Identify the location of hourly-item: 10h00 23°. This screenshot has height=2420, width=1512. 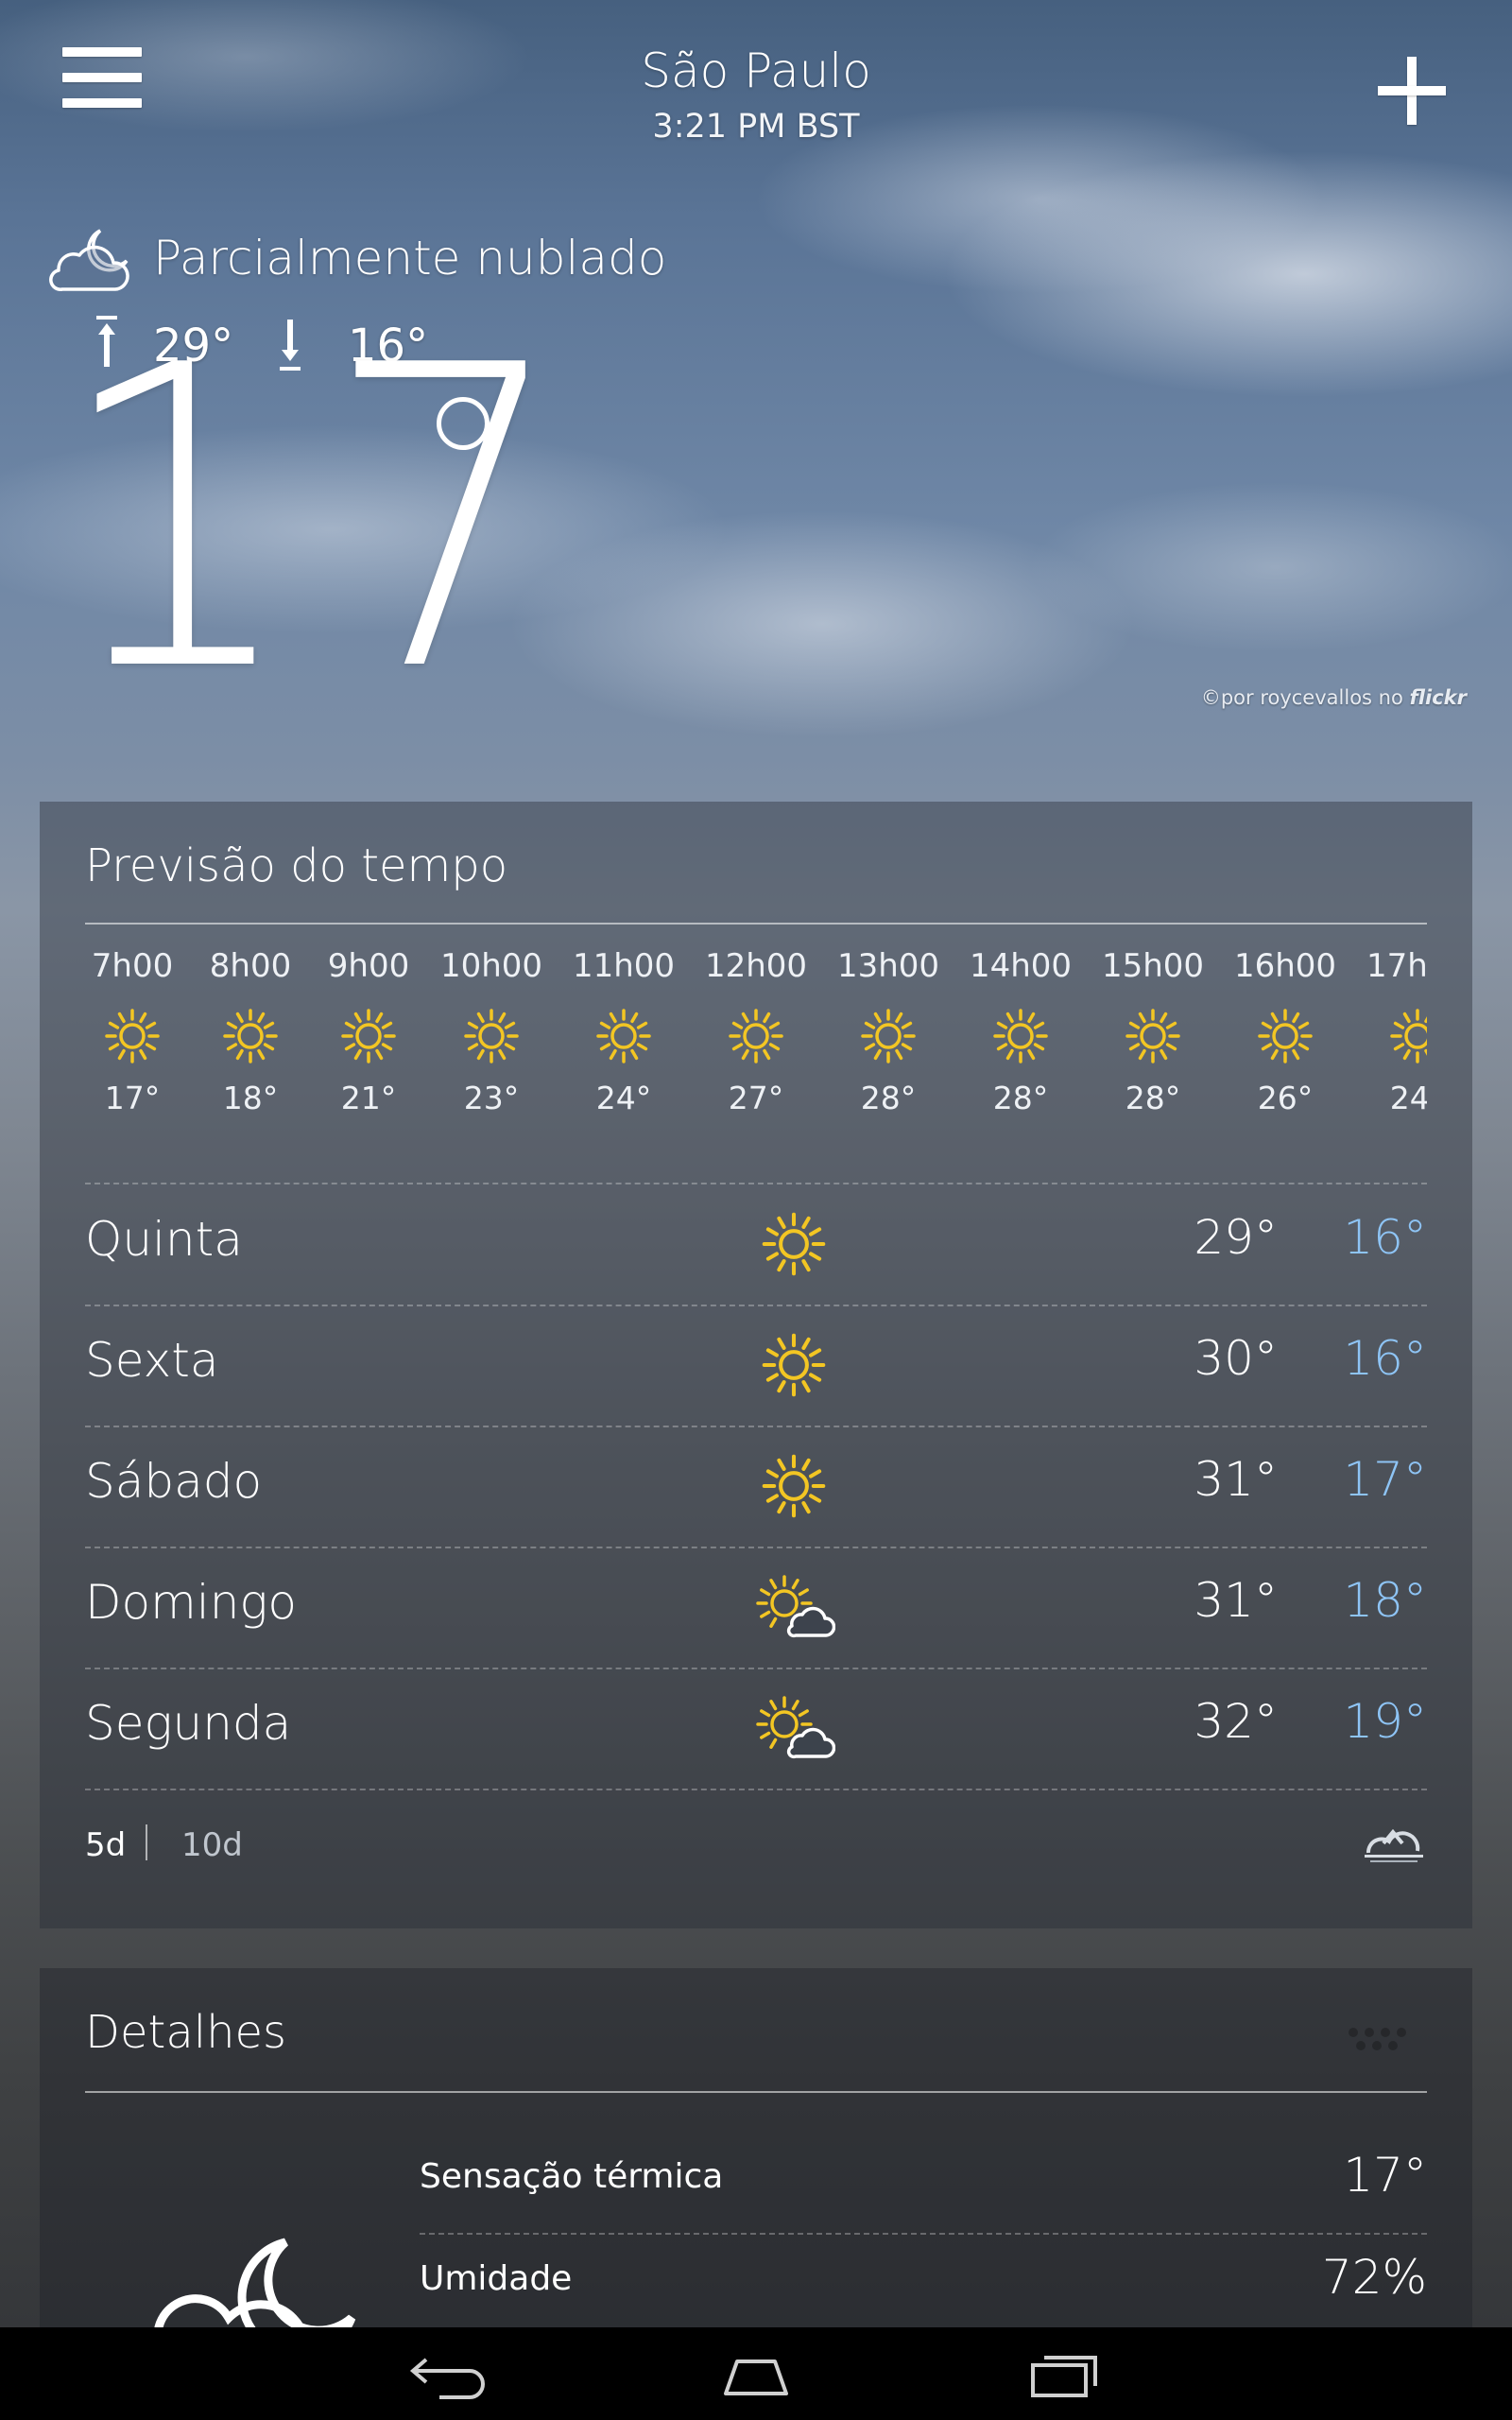
(491, 1029).